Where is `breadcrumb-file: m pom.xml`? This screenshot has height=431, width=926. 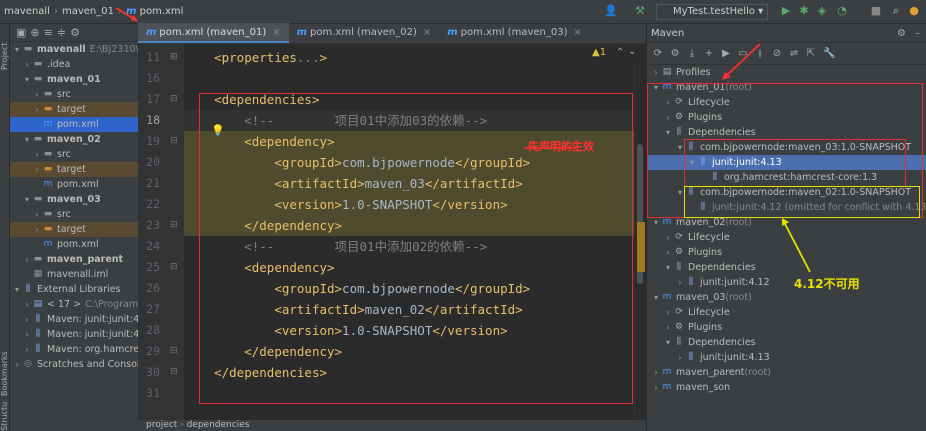 breadcrumb-file: m pom.xml is located at coordinates (154, 11).